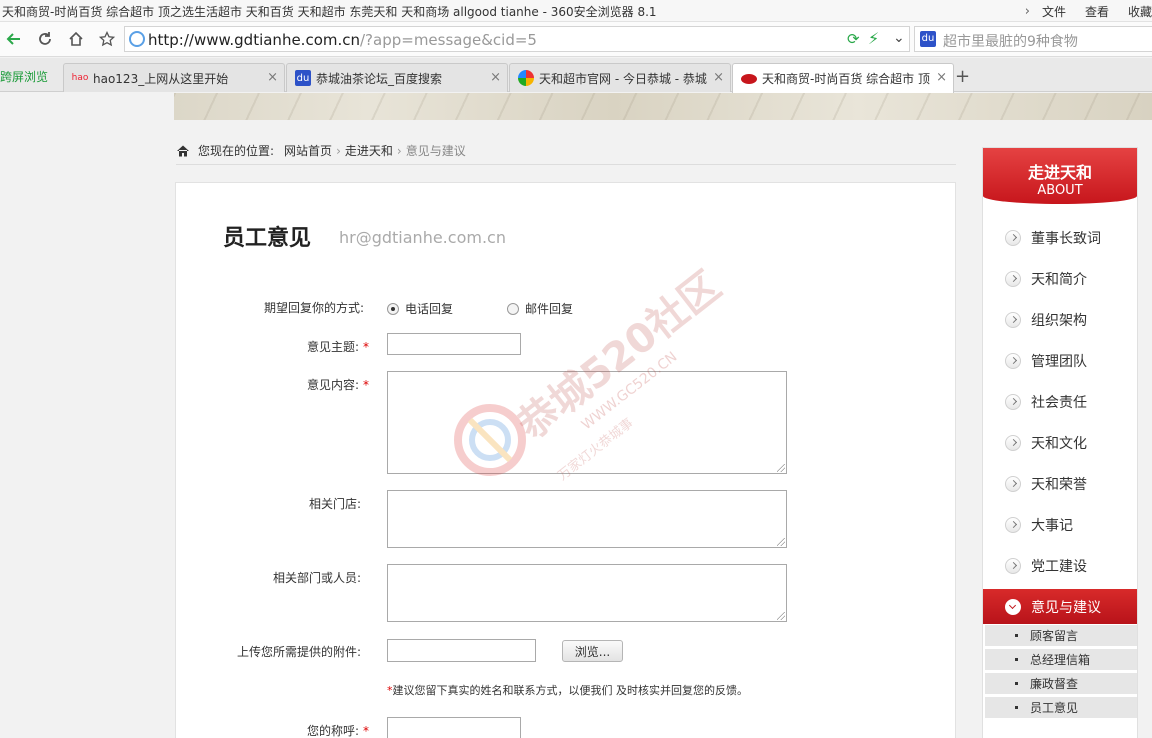  Describe the element at coordinates (422, 237) in the screenshot. I see `page-email: hr@gdtianhe.com.cn` at that location.